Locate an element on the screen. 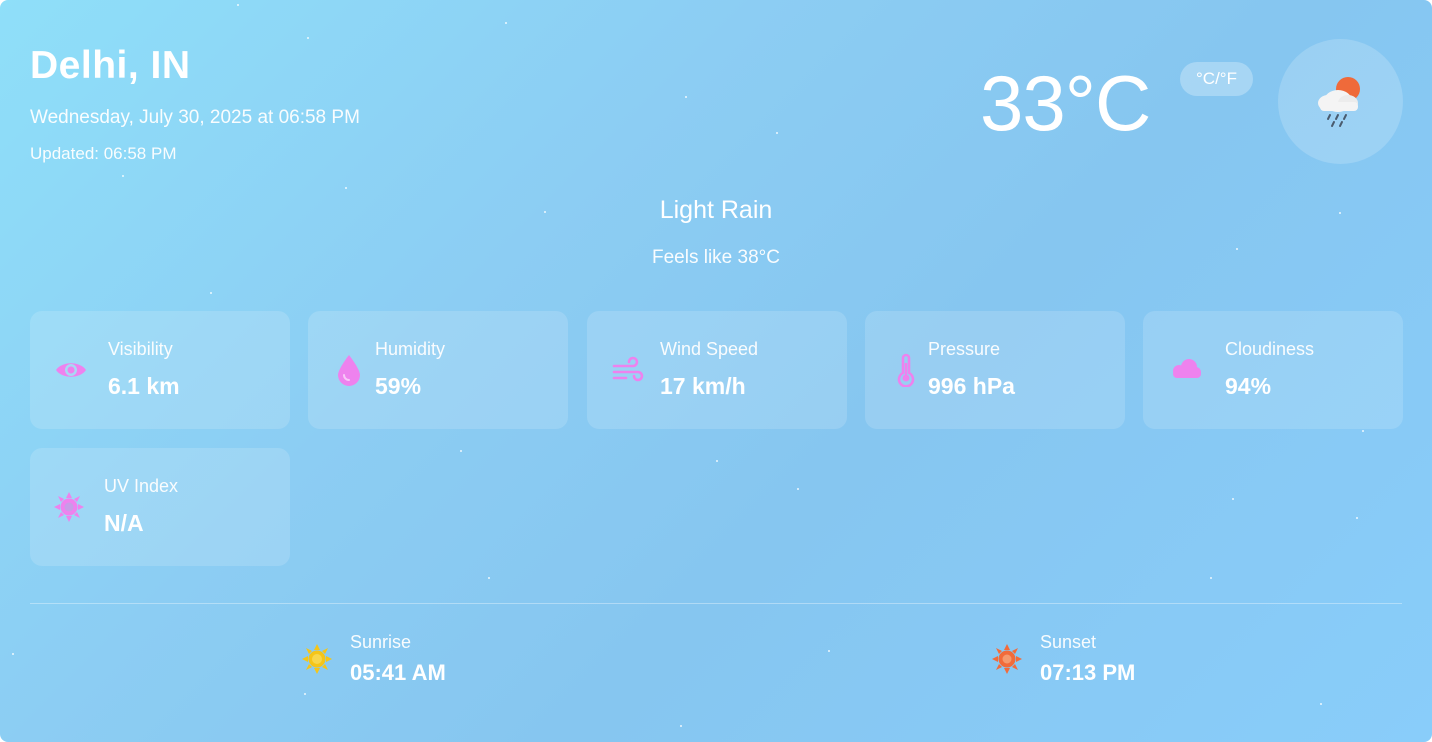  detail-tile-wind-speed: Wind Speed 17 km/h is located at coordinates (717, 370).